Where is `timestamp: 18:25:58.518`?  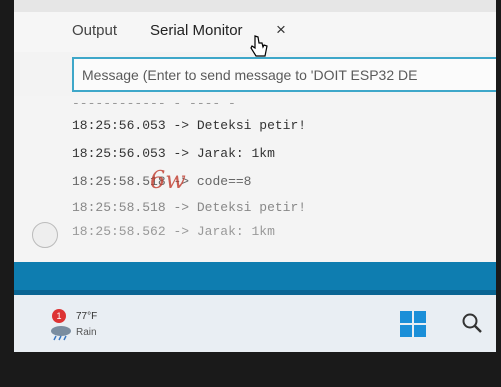
timestamp: 18:25:58.518 is located at coordinates (119, 207).